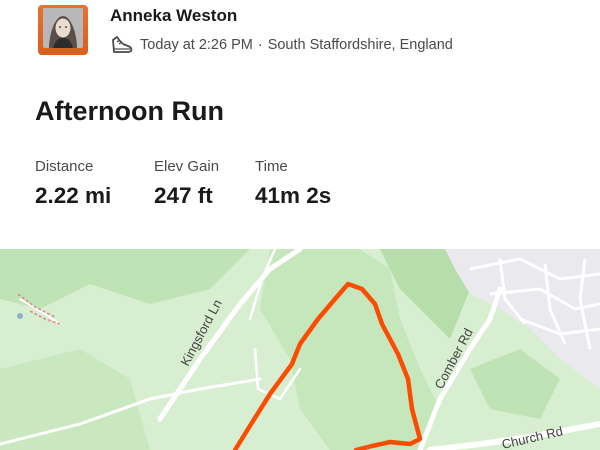 The width and height of the screenshot is (600, 450). What do you see at coordinates (183, 195) in the screenshot?
I see `stat-value: 247 ft` at bounding box center [183, 195].